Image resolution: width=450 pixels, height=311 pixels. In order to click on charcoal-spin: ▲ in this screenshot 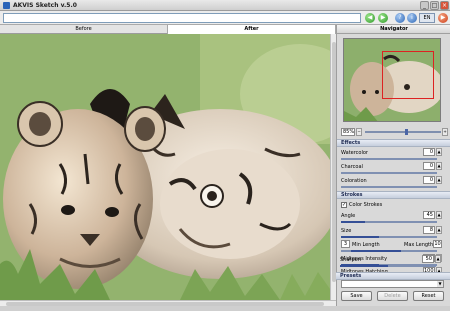, I will do `click(439, 166)`.